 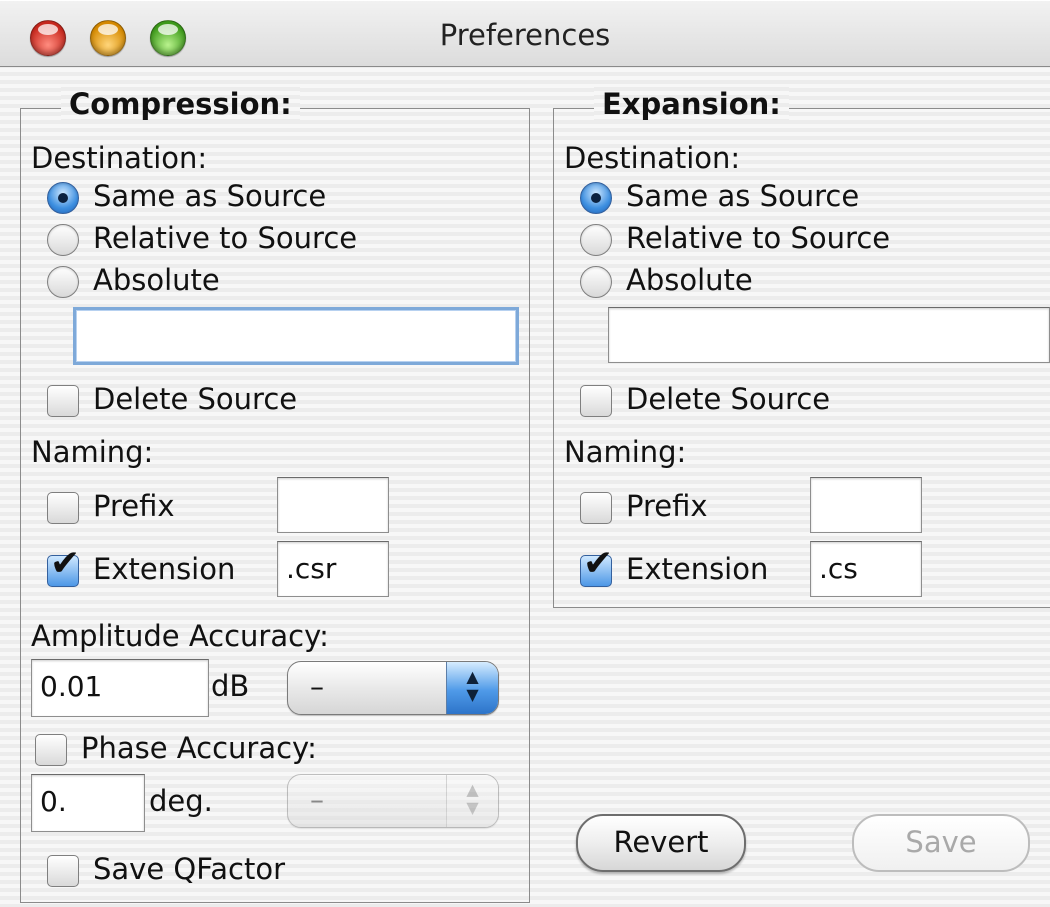 What do you see at coordinates (661, 843) in the screenshot?
I see `revert-button: Revert` at bounding box center [661, 843].